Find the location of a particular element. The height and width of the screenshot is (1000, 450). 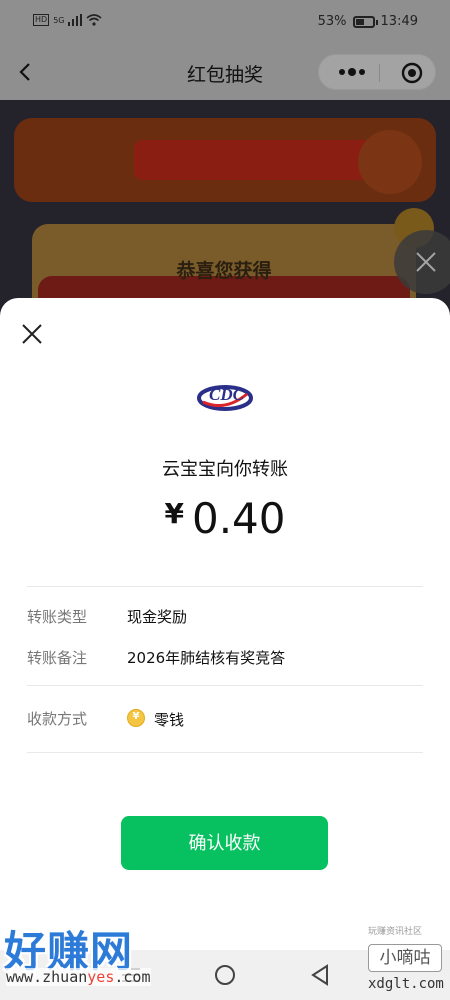

payment-method-value: 零钱 is located at coordinates (169, 719).